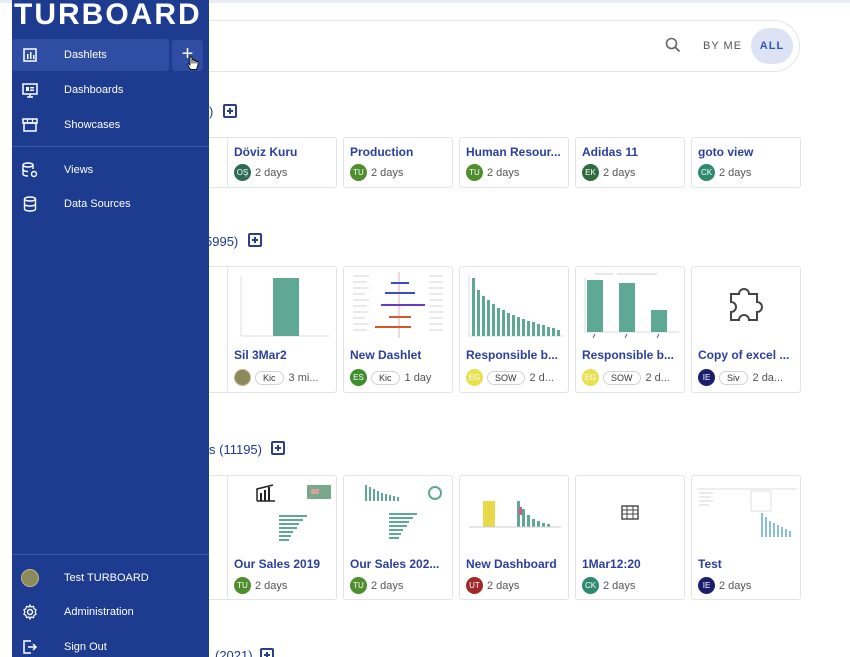 This screenshot has width=850, height=657. I want to click on sidebar-item-label: Showcases, so click(92, 125).